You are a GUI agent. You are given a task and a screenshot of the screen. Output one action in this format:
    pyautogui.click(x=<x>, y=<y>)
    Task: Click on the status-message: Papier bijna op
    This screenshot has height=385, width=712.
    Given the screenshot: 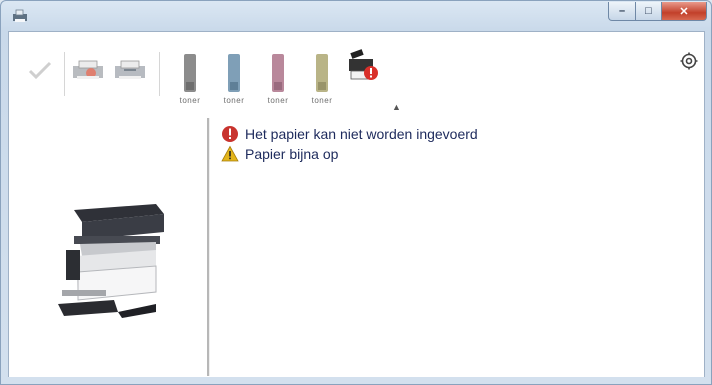 What is the action you would take?
    pyautogui.click(x=349, y=154)
    